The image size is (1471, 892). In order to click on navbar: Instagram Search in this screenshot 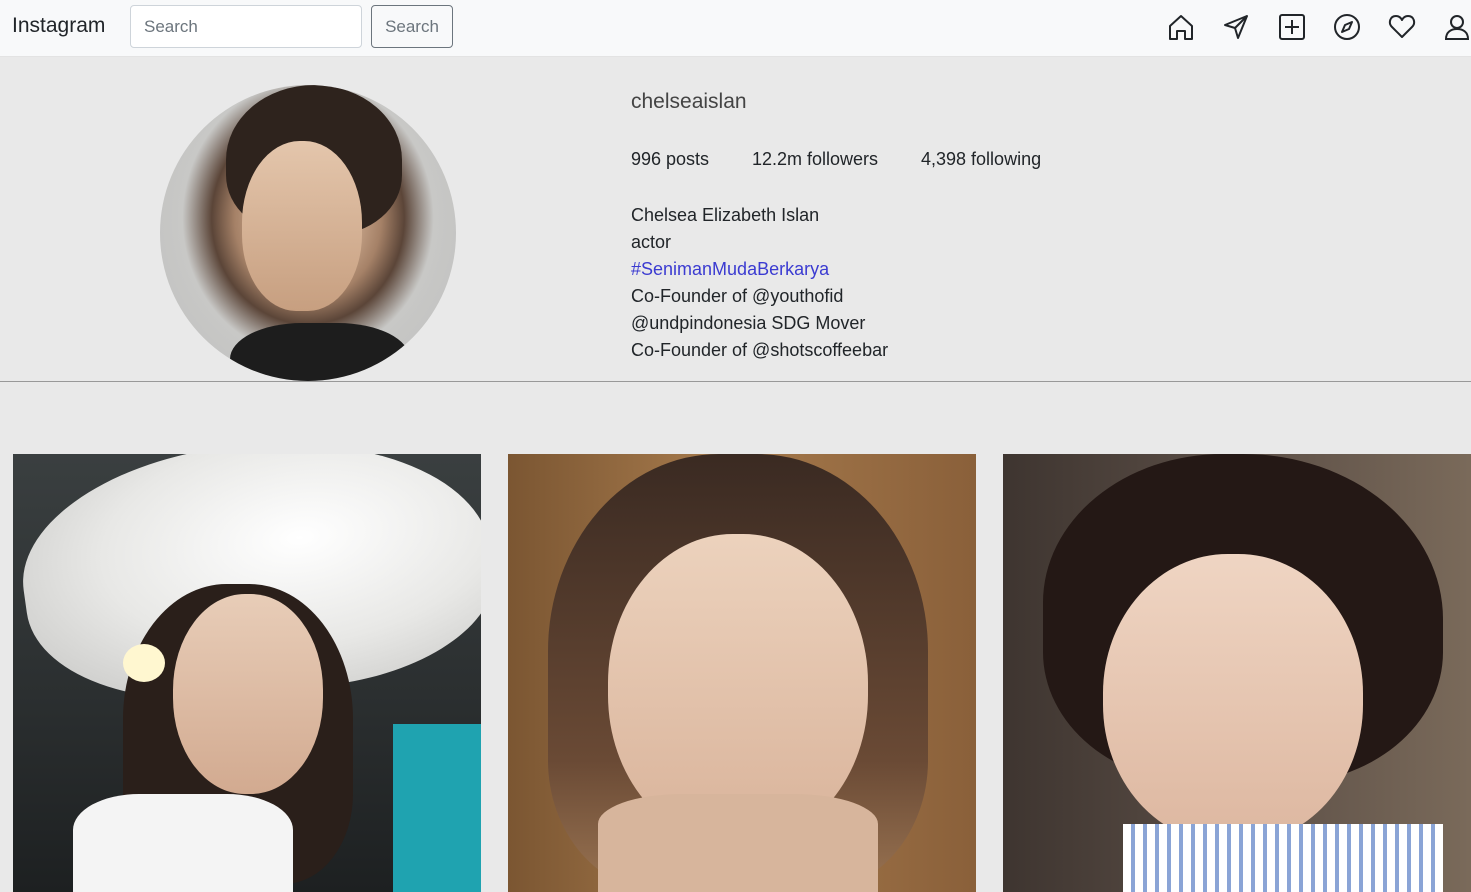, I will do `click(735, 28)`.